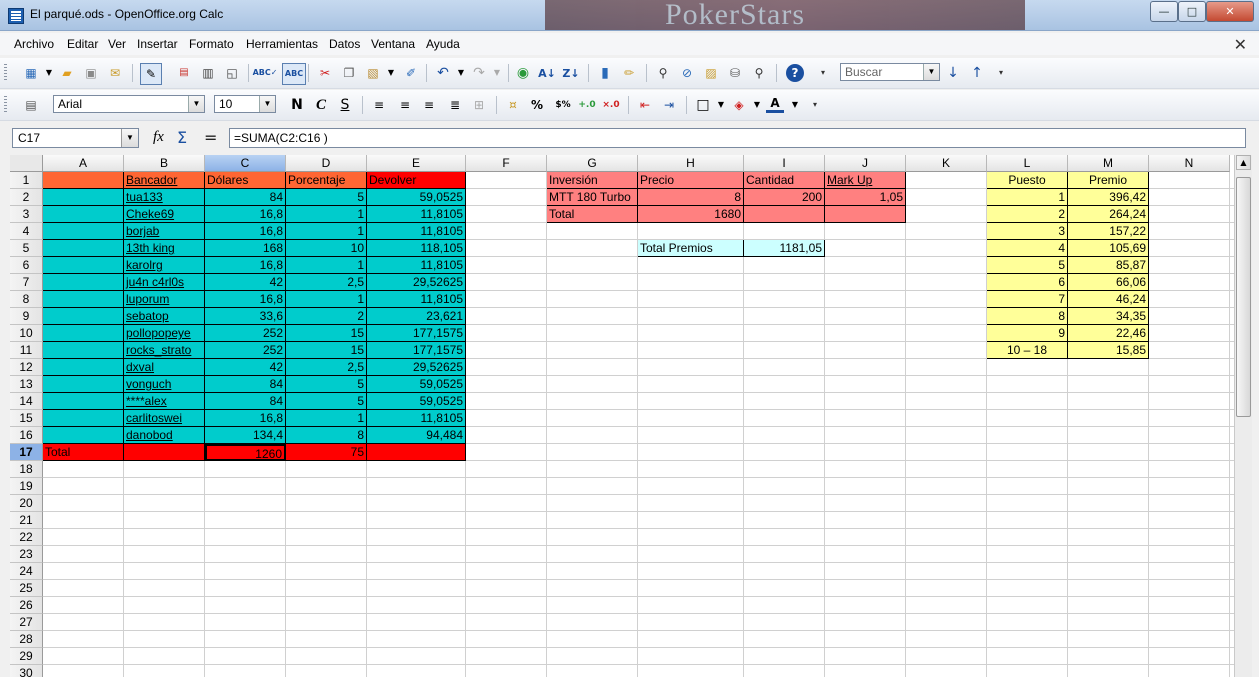  I want to click on cell-a8, so click(83, 299).